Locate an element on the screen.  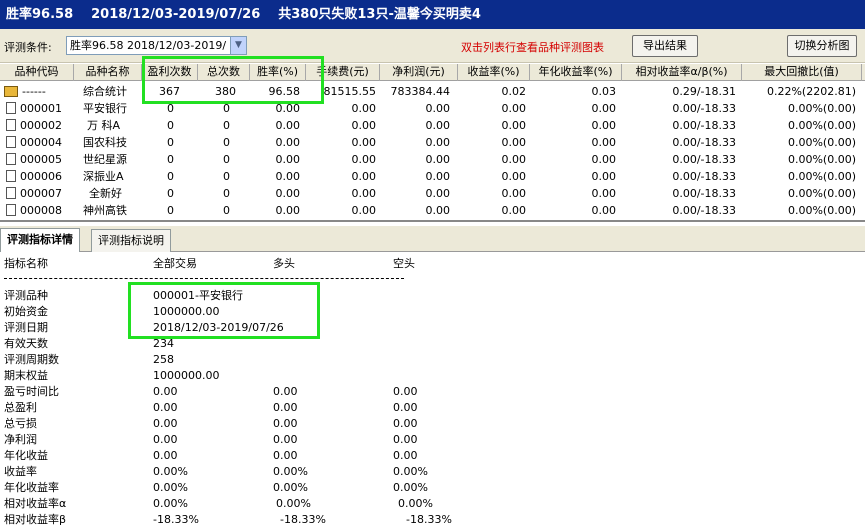
detail-header-short: 空头 is located at coordinates (404, 263).